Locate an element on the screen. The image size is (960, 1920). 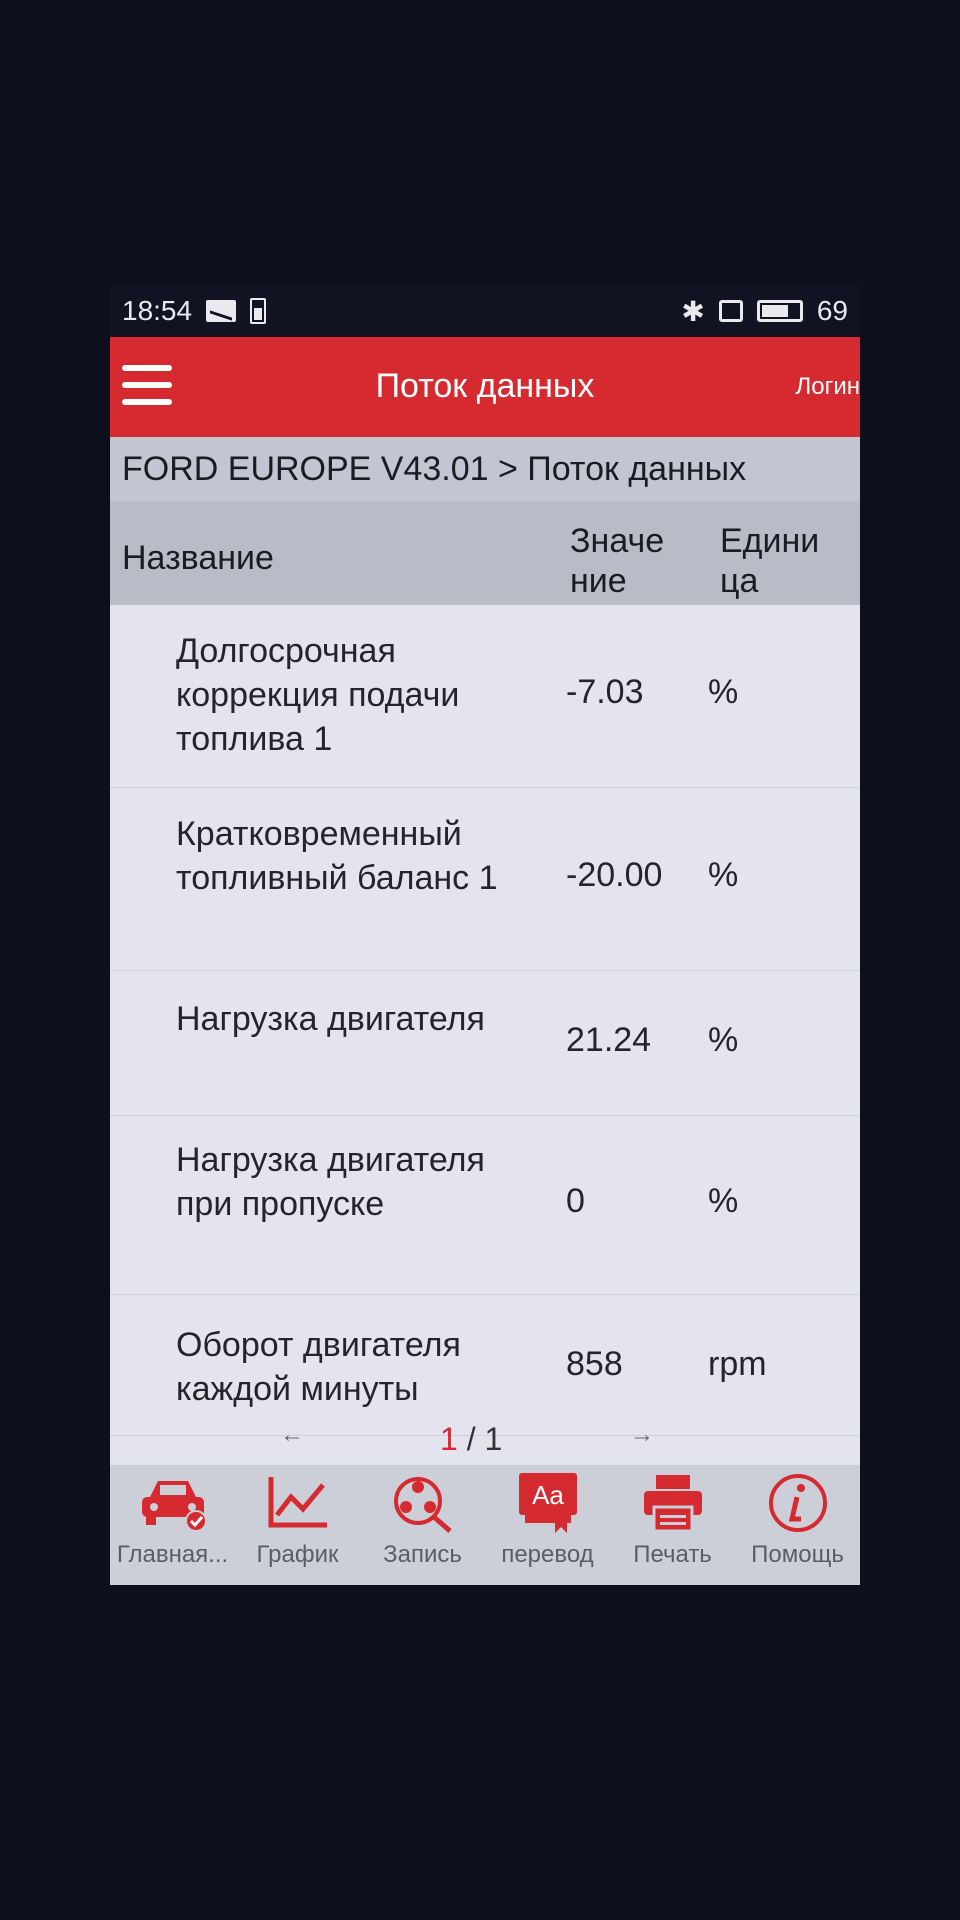
notification-icon is located at coordinates (221, 311).